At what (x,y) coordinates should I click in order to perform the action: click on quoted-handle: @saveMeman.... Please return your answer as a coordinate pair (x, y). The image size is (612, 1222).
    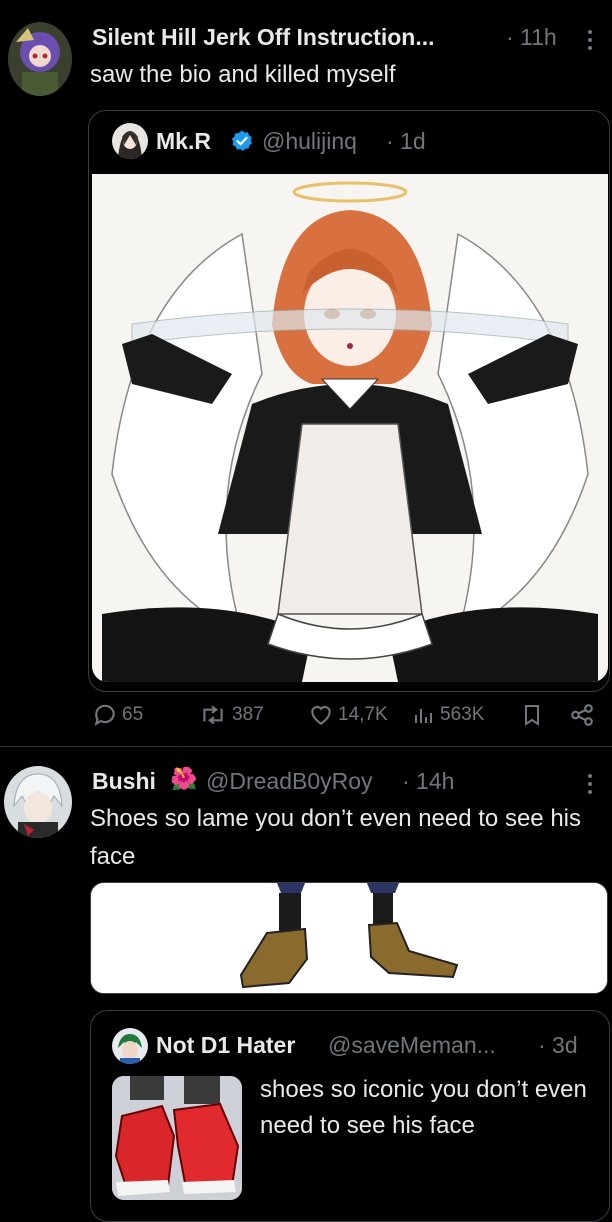
    Looking at the image, I should click on (412, 1045).